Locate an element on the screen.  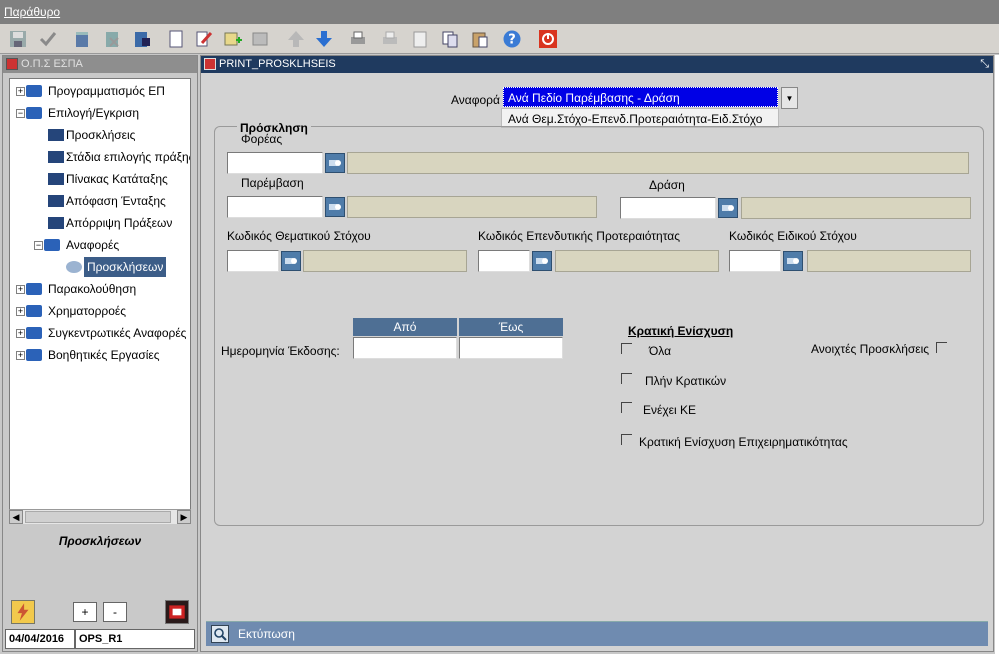
horizontal-scrollbar: ◀ ▶ is located at coordinates (100, 516).